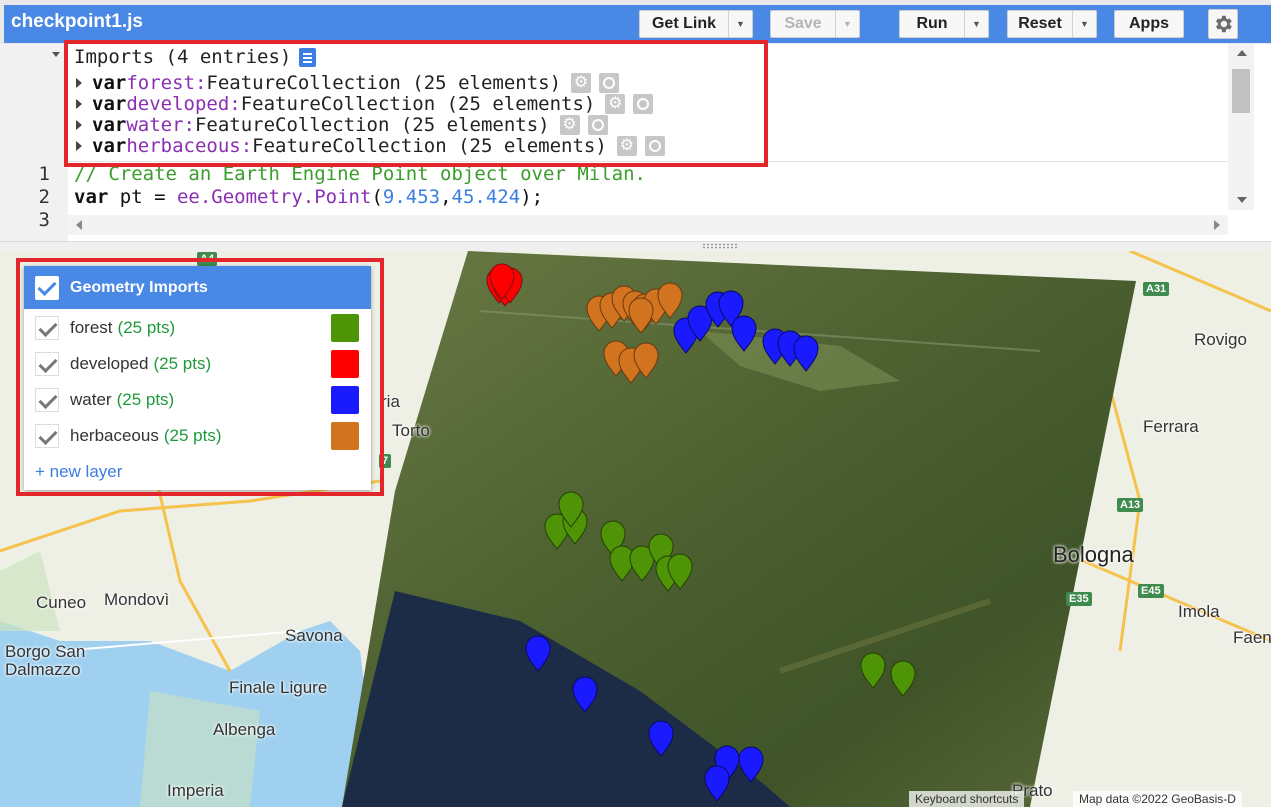 The height and width of the screenshot is (807, 1271). I want to click on scroll-down-icon, so click(1242, 200).